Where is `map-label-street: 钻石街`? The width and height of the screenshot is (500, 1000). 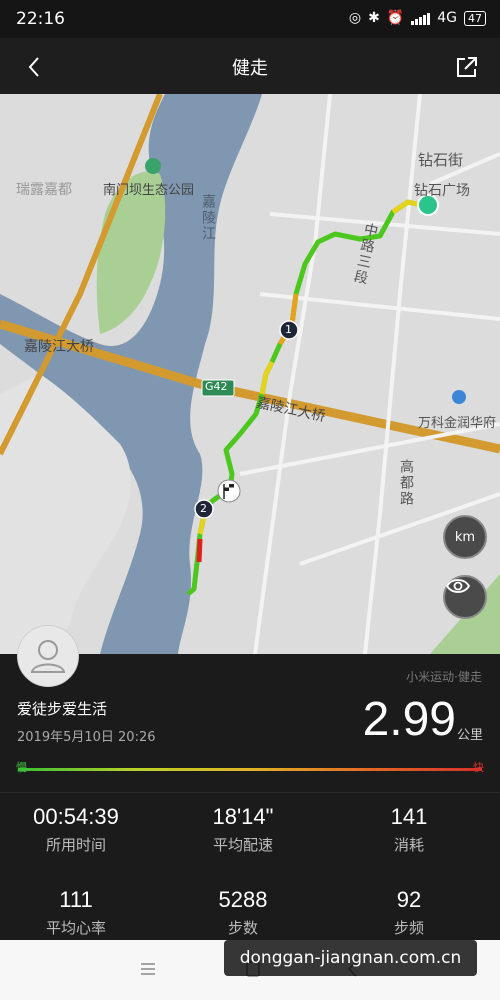
map-label-street: 钻石街 is located at coordinates (441, 160).